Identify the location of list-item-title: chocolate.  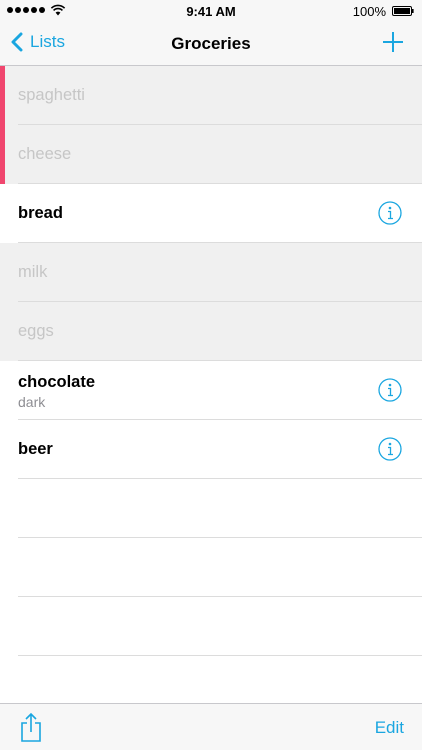
(57, 382).